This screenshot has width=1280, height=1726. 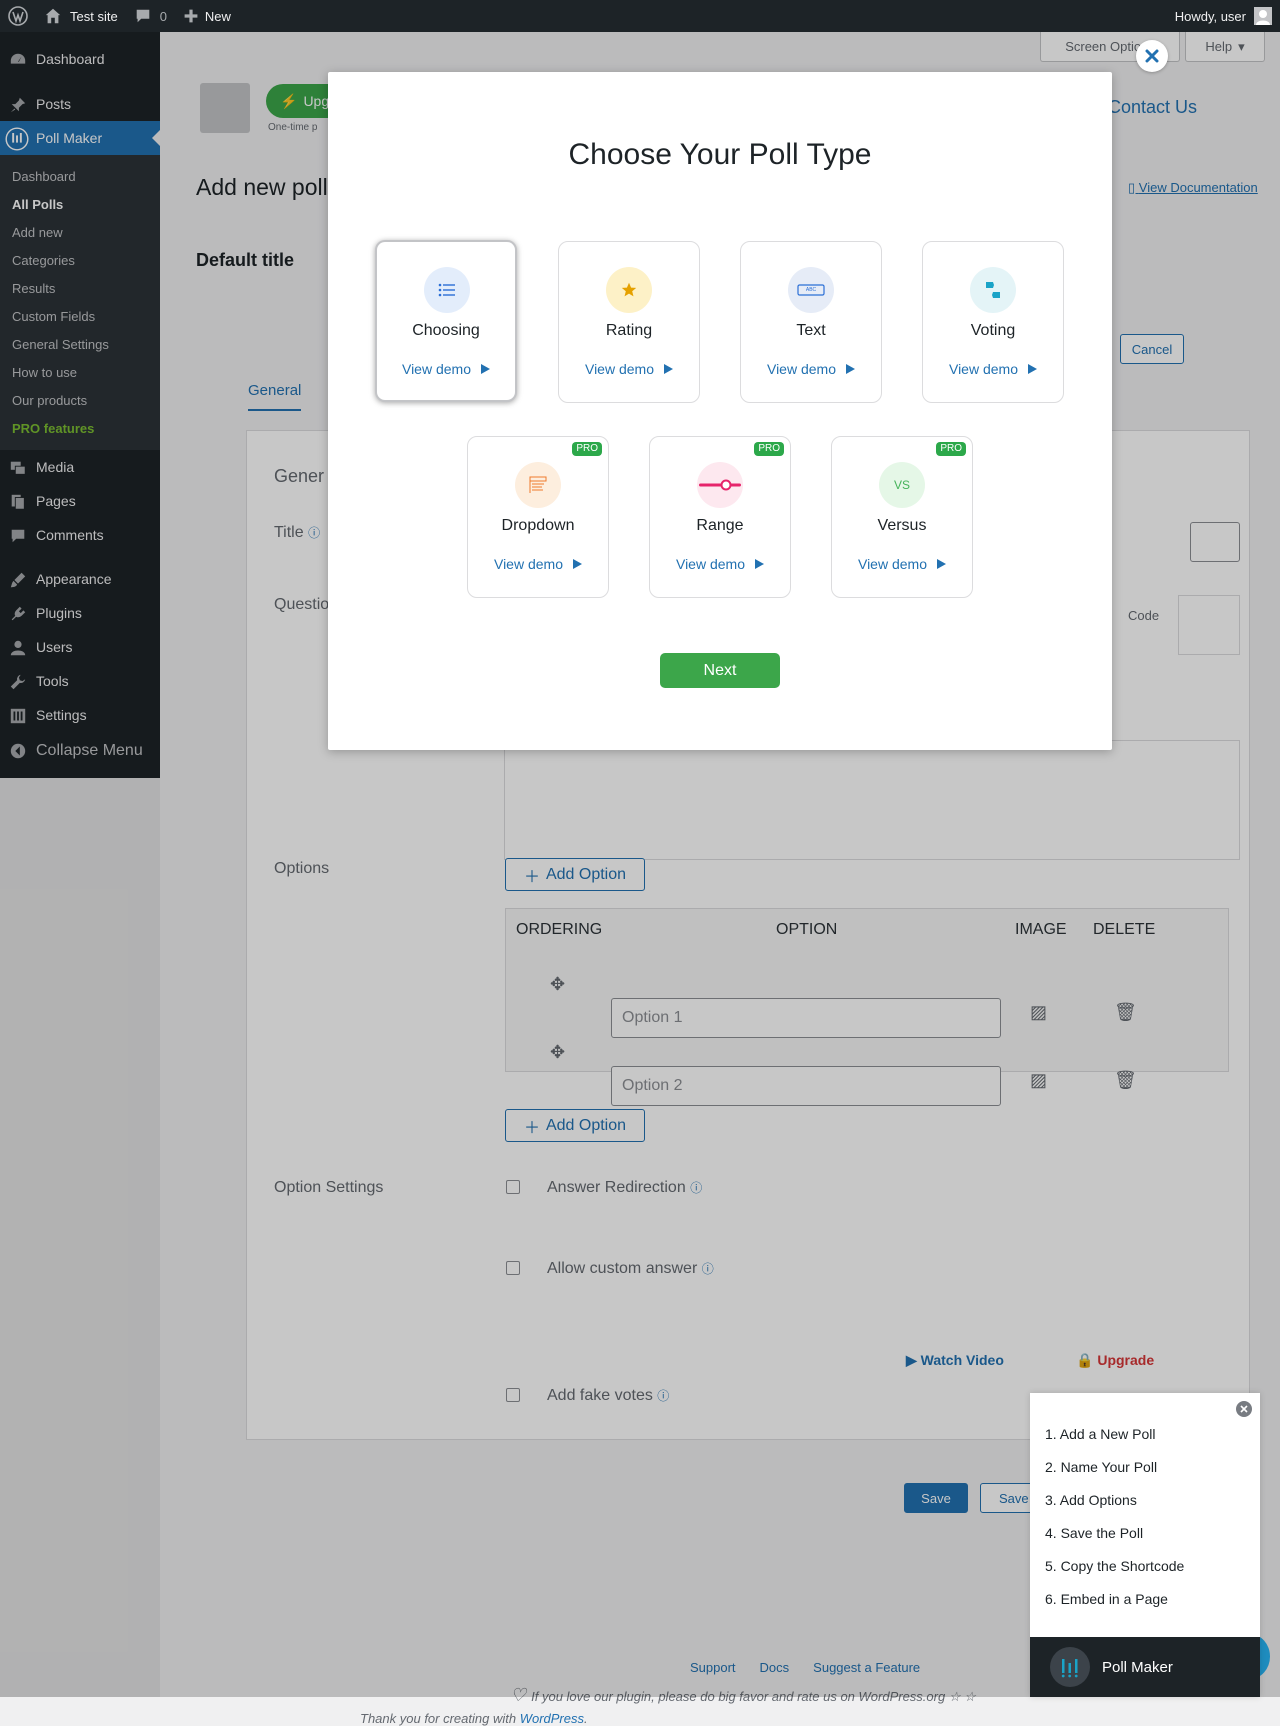 What do you see at coordinates (163, 16) in the screenshot?
I see `comments-count: 0` at bounding box center [163, 16].